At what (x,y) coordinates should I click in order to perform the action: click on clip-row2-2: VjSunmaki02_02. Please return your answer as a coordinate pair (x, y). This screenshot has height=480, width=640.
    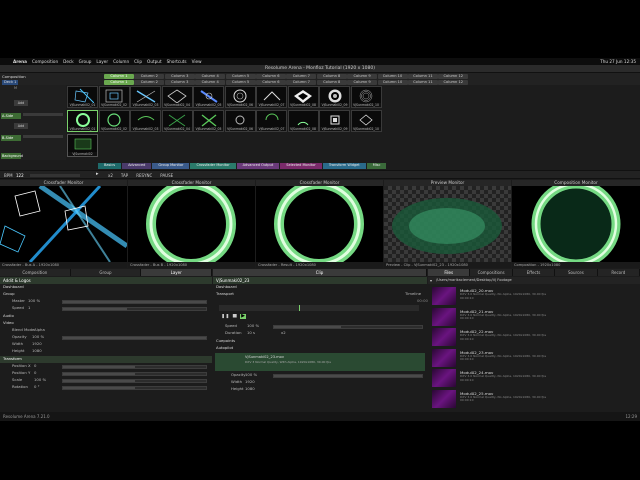
    Looking at the image, I should click on (114, 121).